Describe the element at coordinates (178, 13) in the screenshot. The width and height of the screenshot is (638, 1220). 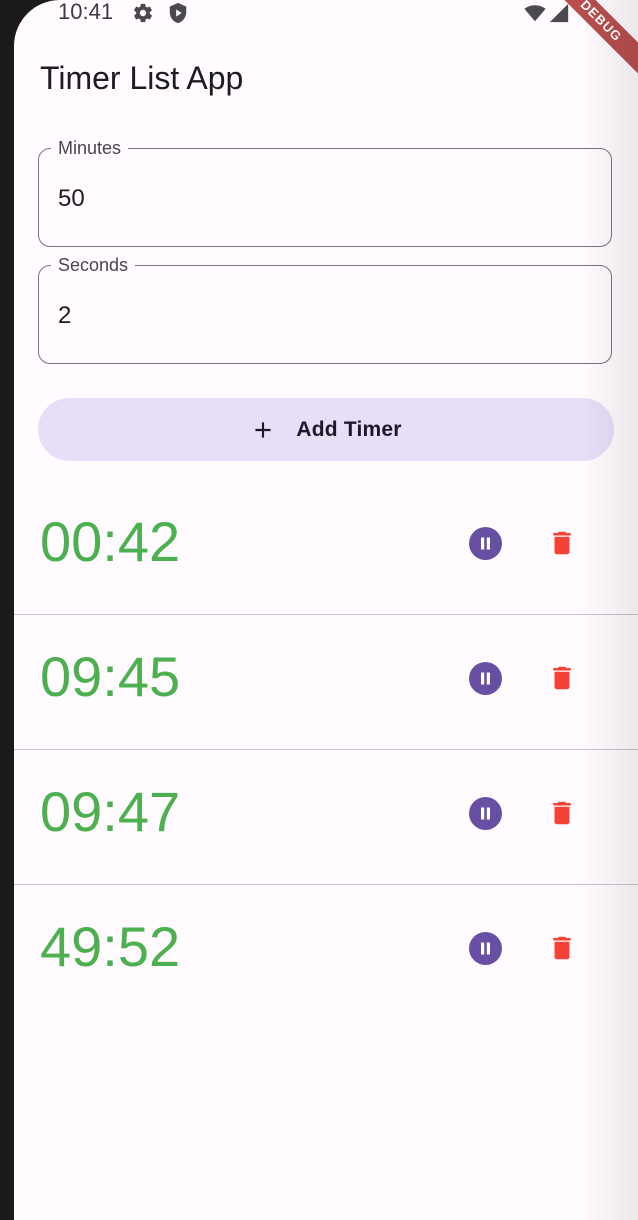
I see `shield-icon` at that location.